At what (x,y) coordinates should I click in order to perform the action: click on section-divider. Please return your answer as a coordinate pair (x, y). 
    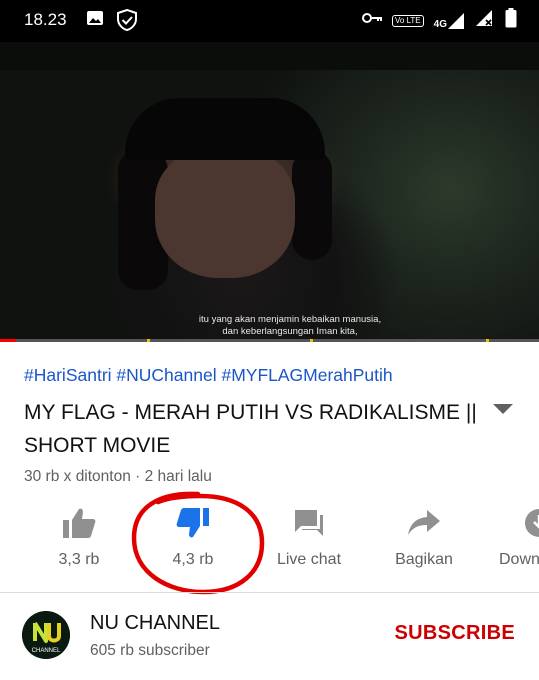
    Looking at the image, I should click on (269, 592).